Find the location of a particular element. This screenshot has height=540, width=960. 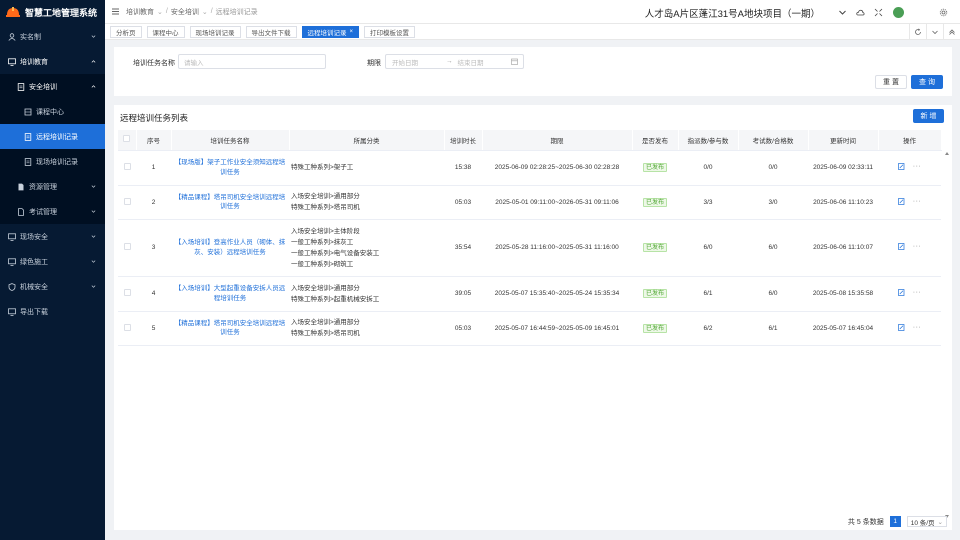

project-selector: 人才岛A片区蓬江31号A地块项目（一期） is located at coordinates (732, 13).